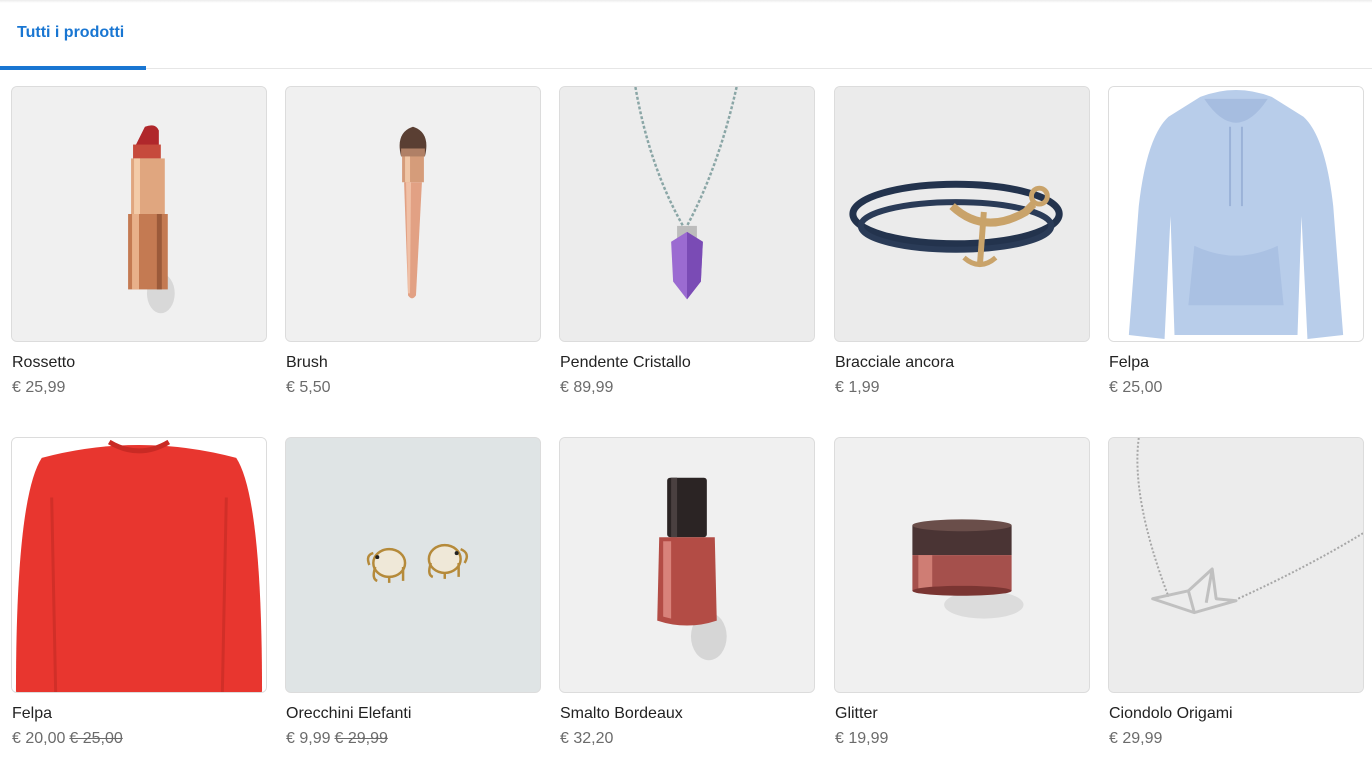  I want to click on product-price-row: € 29,99, so click(1135, 739).